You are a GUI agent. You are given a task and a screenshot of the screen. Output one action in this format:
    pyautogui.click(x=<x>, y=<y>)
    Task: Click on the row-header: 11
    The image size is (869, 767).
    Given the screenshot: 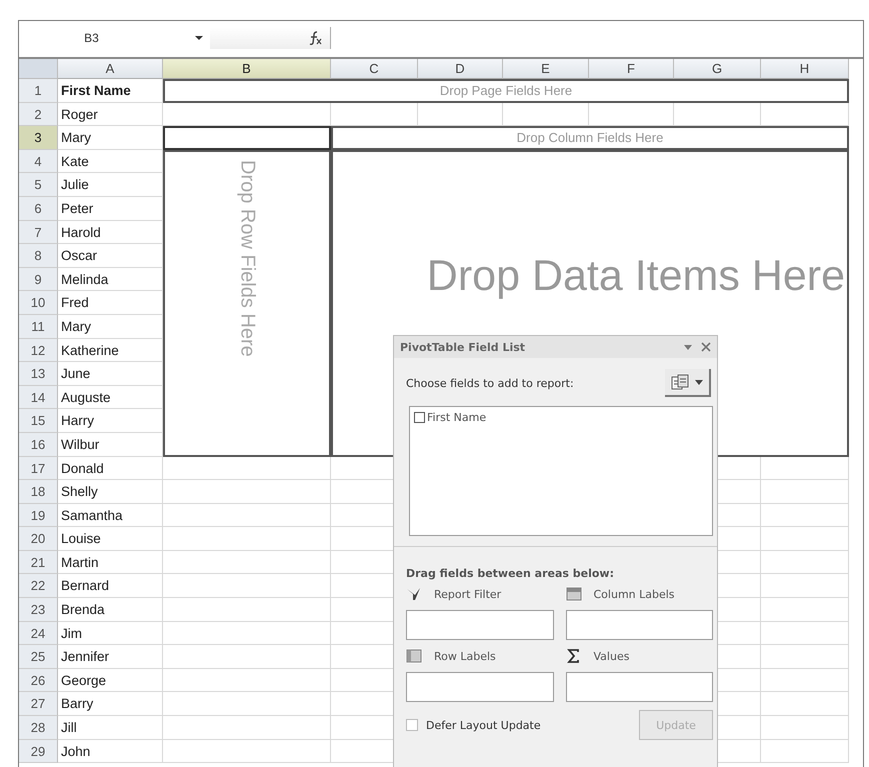 What is the action you would take?
    pyautogui.click(x=38, y=326)
    